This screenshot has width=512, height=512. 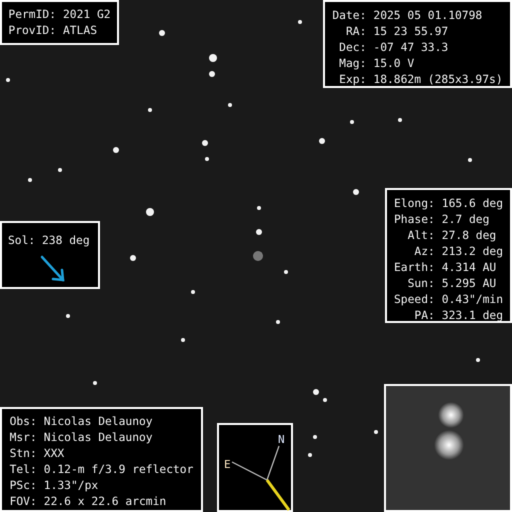 I want to click on field-value: 22.6 x 22.6 arcmin, so click(x=106, y=502).